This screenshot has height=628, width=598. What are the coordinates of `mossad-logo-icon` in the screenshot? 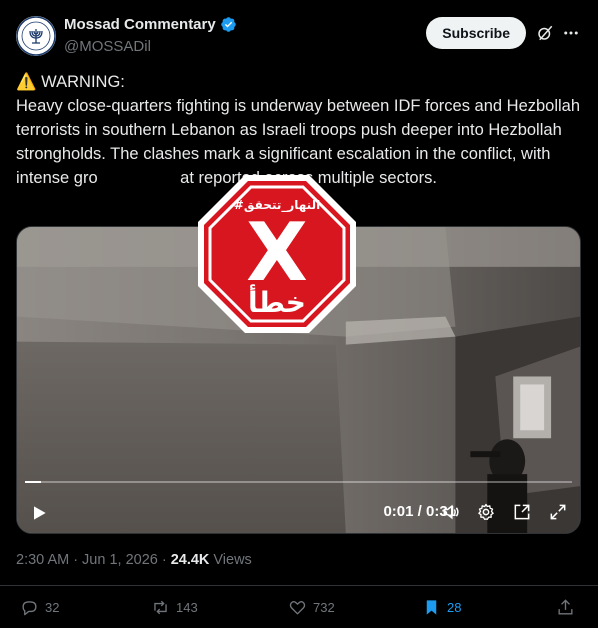 It's located at (36, 36).